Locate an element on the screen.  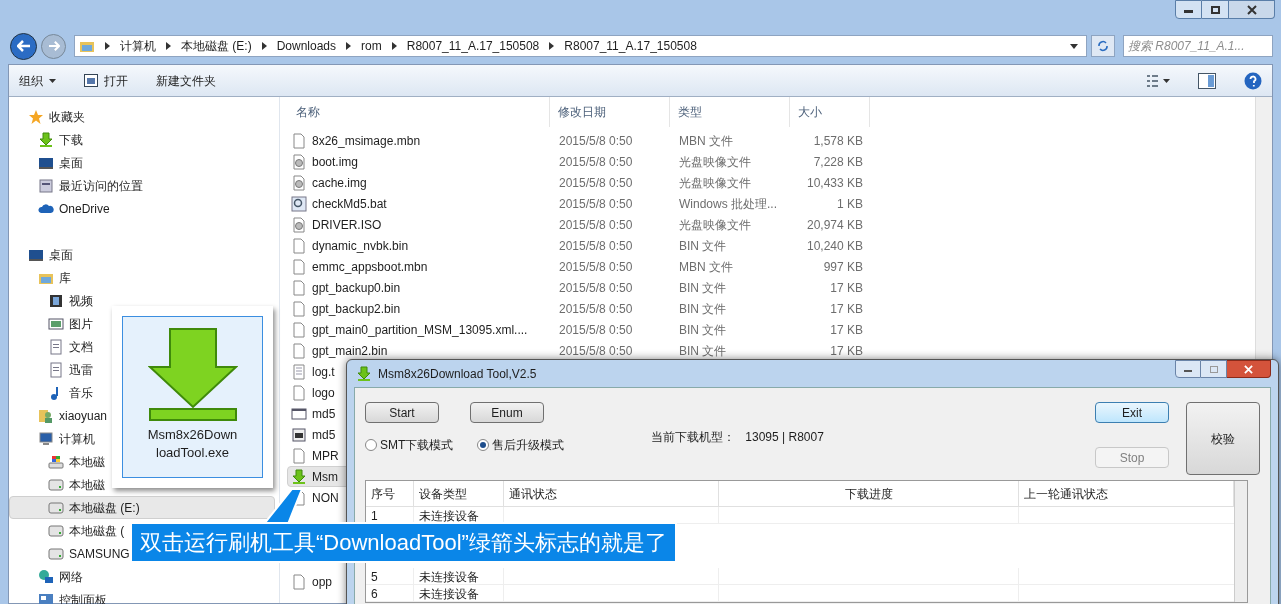
file-name: log.t is located at coordinates (323, 372).